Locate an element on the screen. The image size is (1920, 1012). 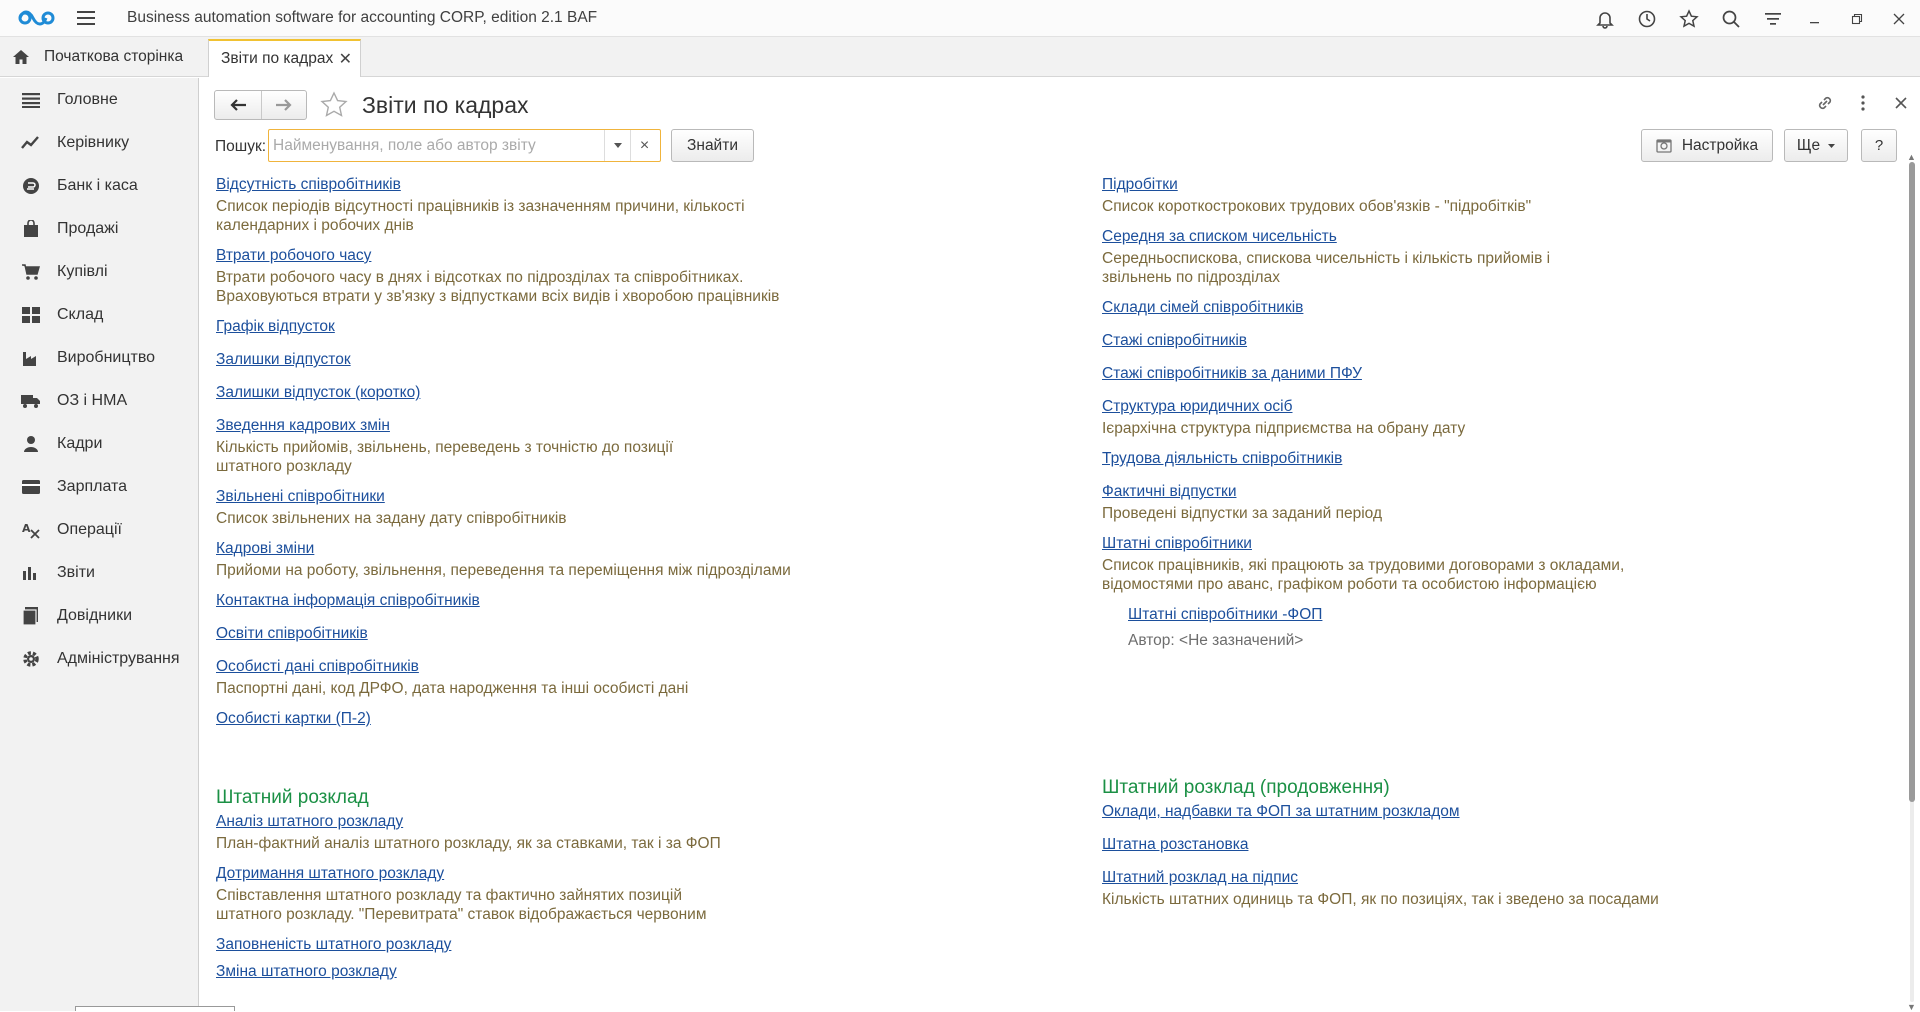
back-button is located at coordinates (238, 105).